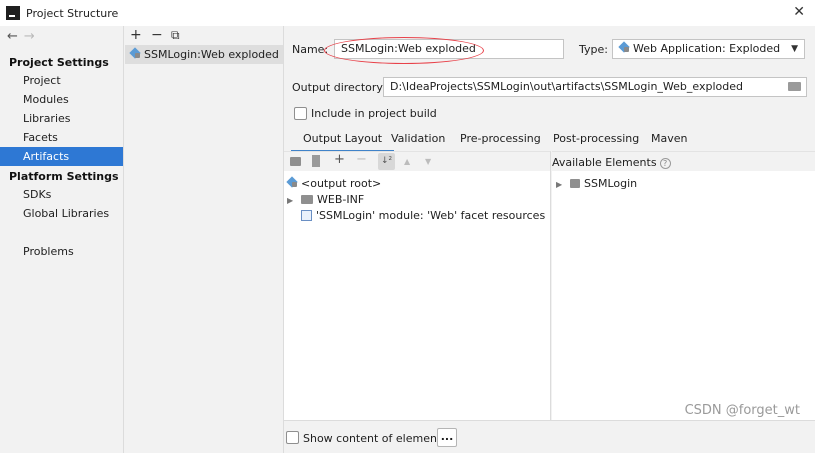 This screenshot has height=453, width=815. What do you see at coordinates (361, 159) in the screenshot?
I see `remove-icon: −` at bounding box center [361, 159].